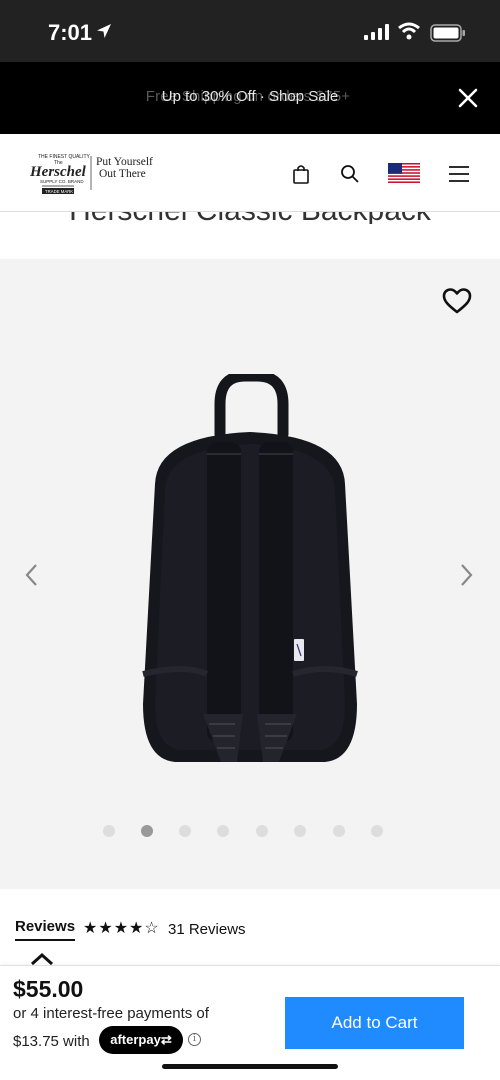 This screenshot has height=1080, width=500. What do you see at coordinates (62, 181) in the screenshot?
I see `svg-text: SUPPLY CO. BRAND` at bounding box center [62, 181].